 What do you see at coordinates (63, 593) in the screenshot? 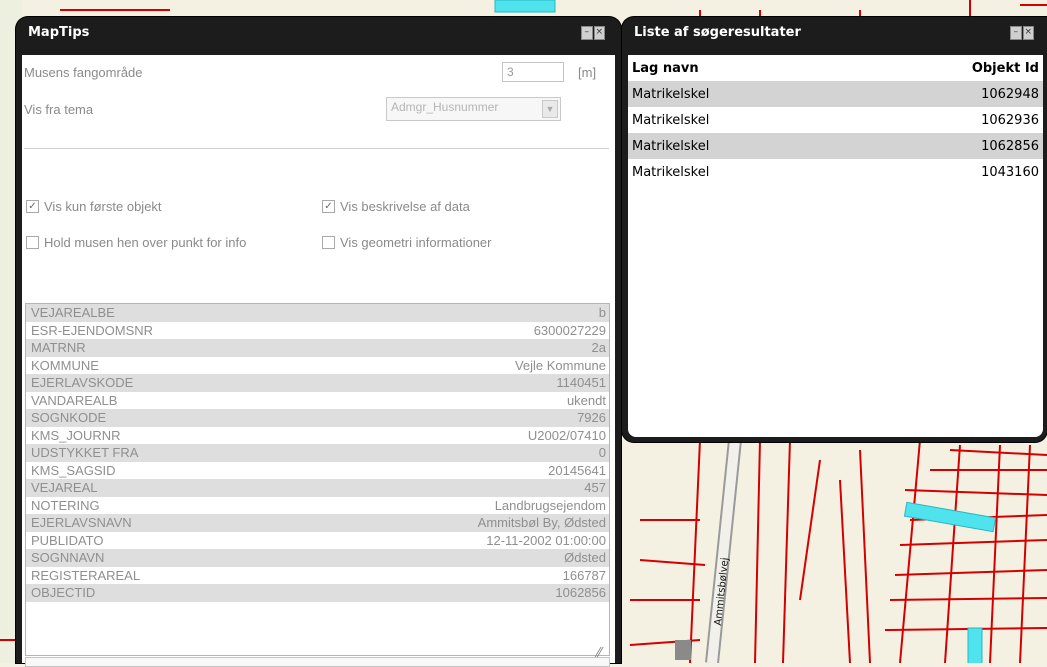
I see `attribute-key: OBJECTID` at bounding box center [63, 593].